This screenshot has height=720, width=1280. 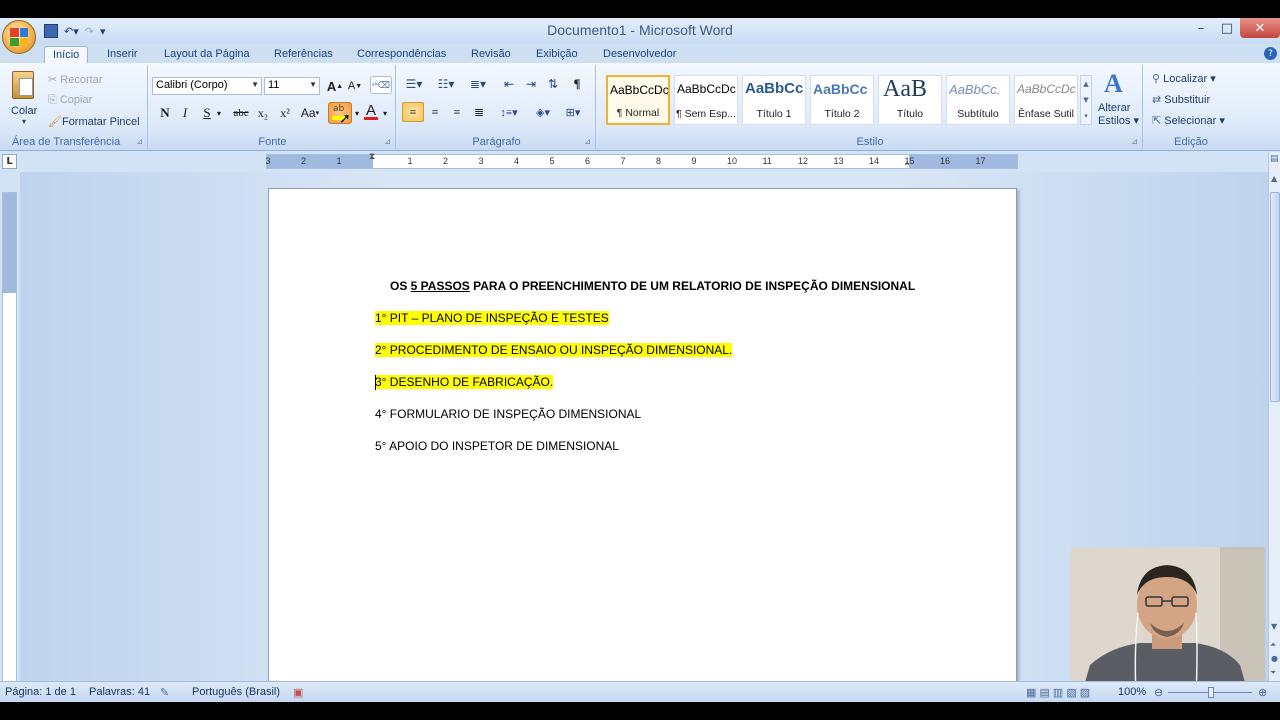 I want to click on font-name-combo: Calibri (Corpo) ▼, so click(x=207, y=86).